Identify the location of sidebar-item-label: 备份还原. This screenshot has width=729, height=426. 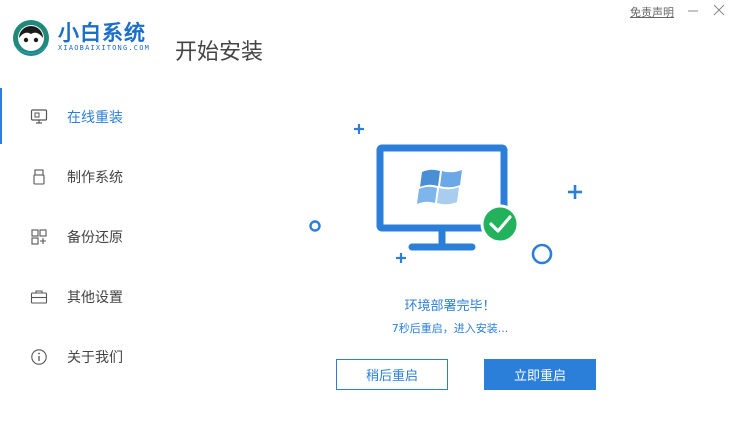
(95, 238).